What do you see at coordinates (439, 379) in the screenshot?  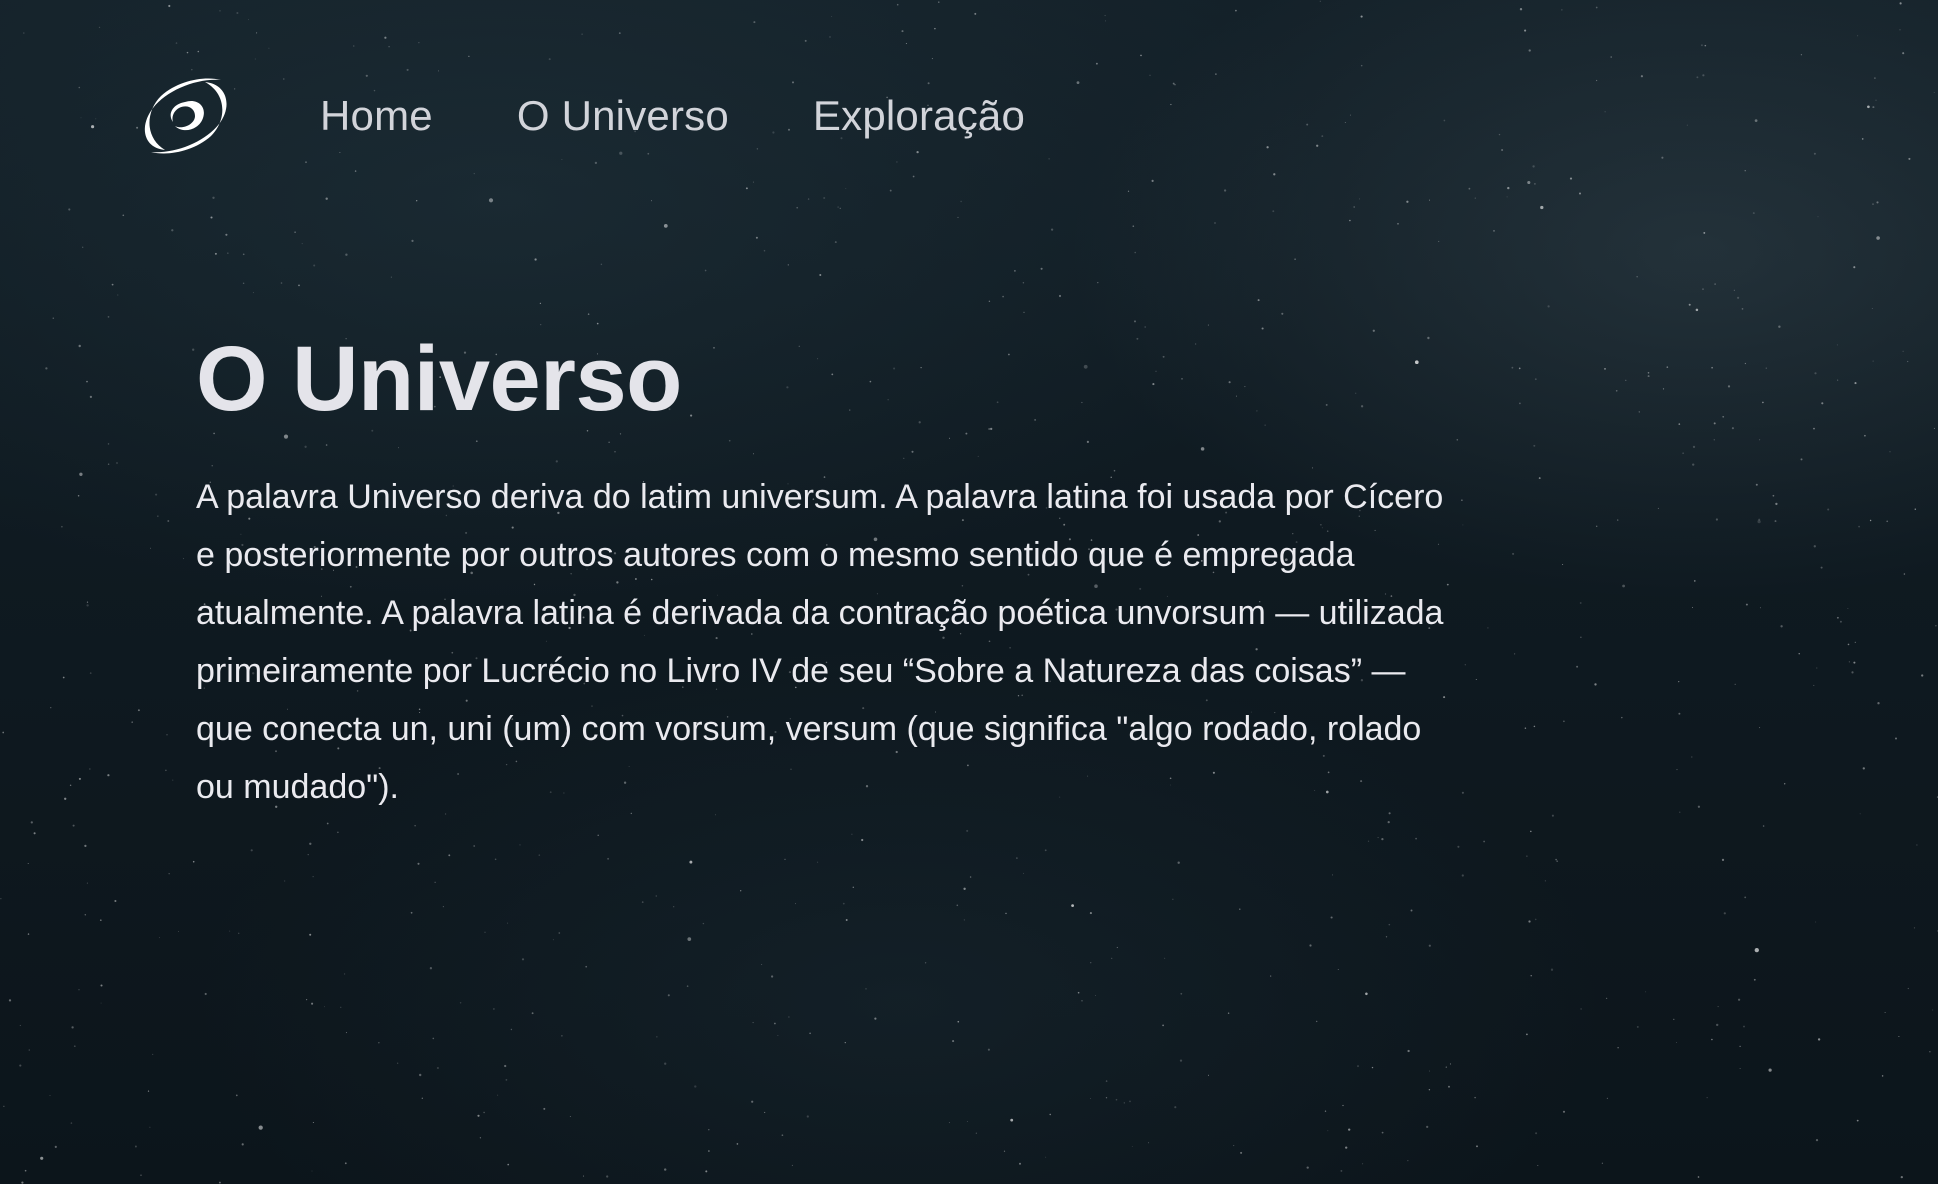 I see `page-title: O Universo` at bounding box center [439, 379].